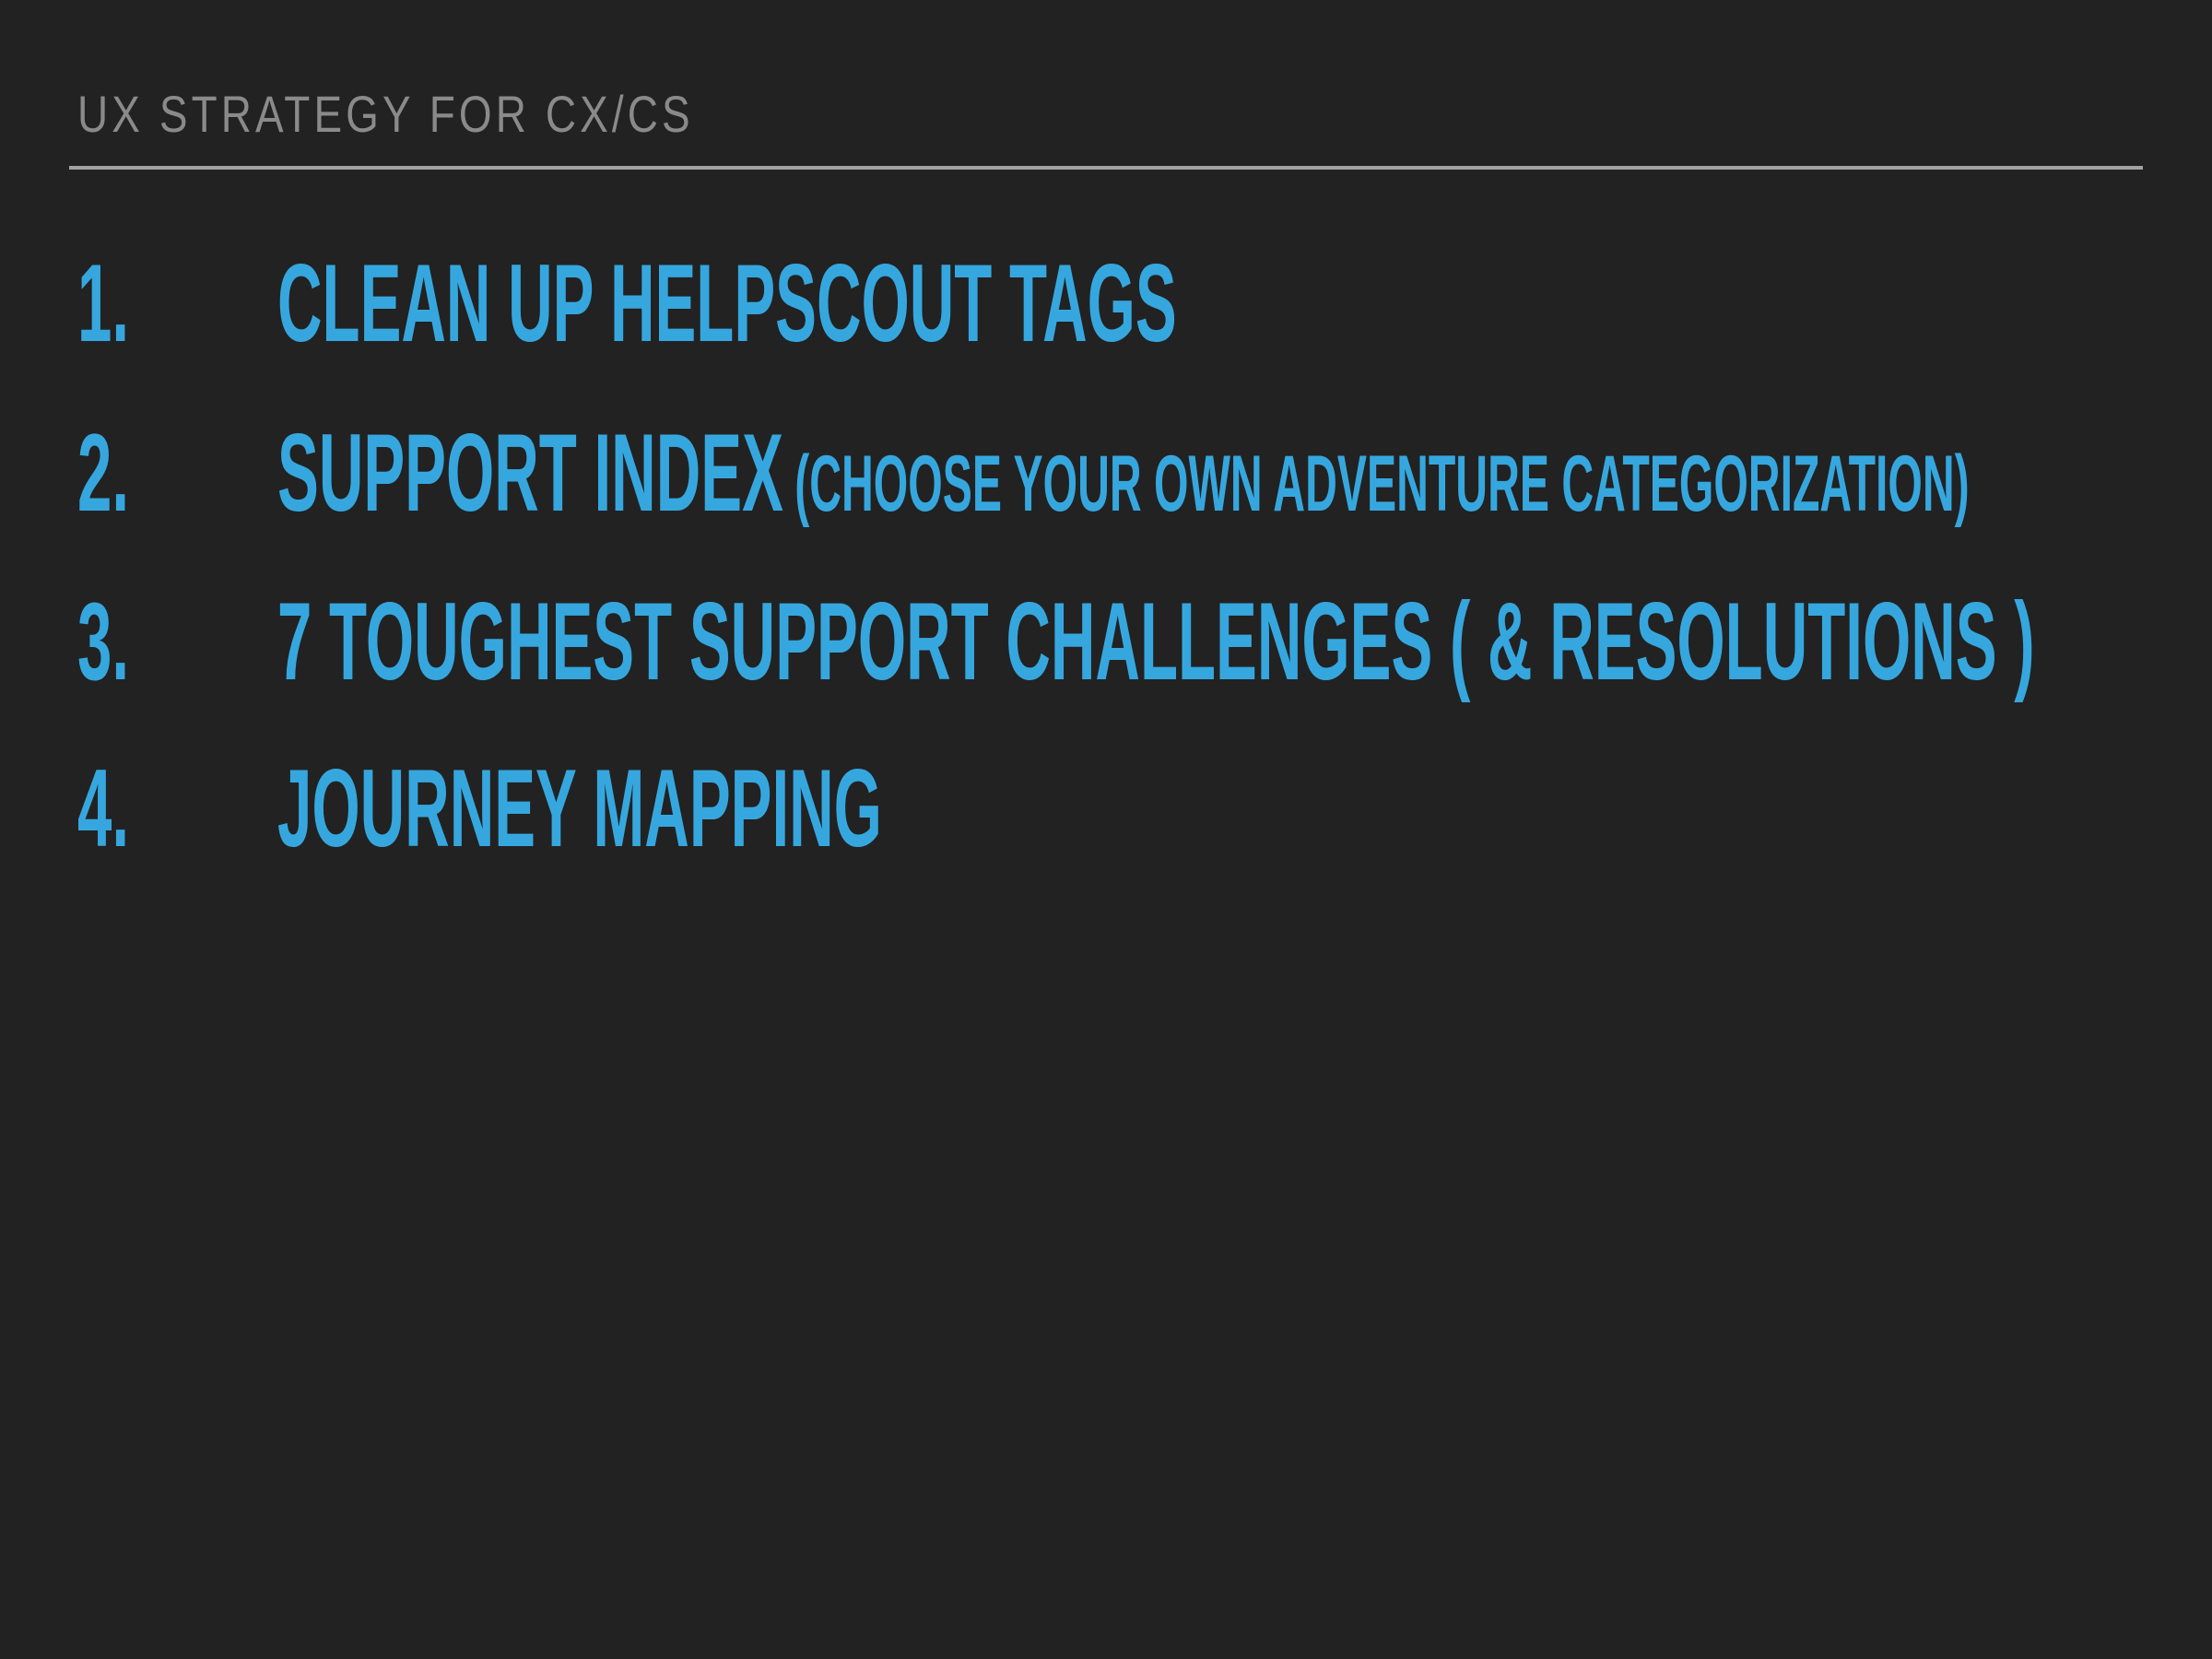  What do you see at coordinates (103, 473) in the screenshot?
I see `list-number: 2.` at bounding box center [103, 473].